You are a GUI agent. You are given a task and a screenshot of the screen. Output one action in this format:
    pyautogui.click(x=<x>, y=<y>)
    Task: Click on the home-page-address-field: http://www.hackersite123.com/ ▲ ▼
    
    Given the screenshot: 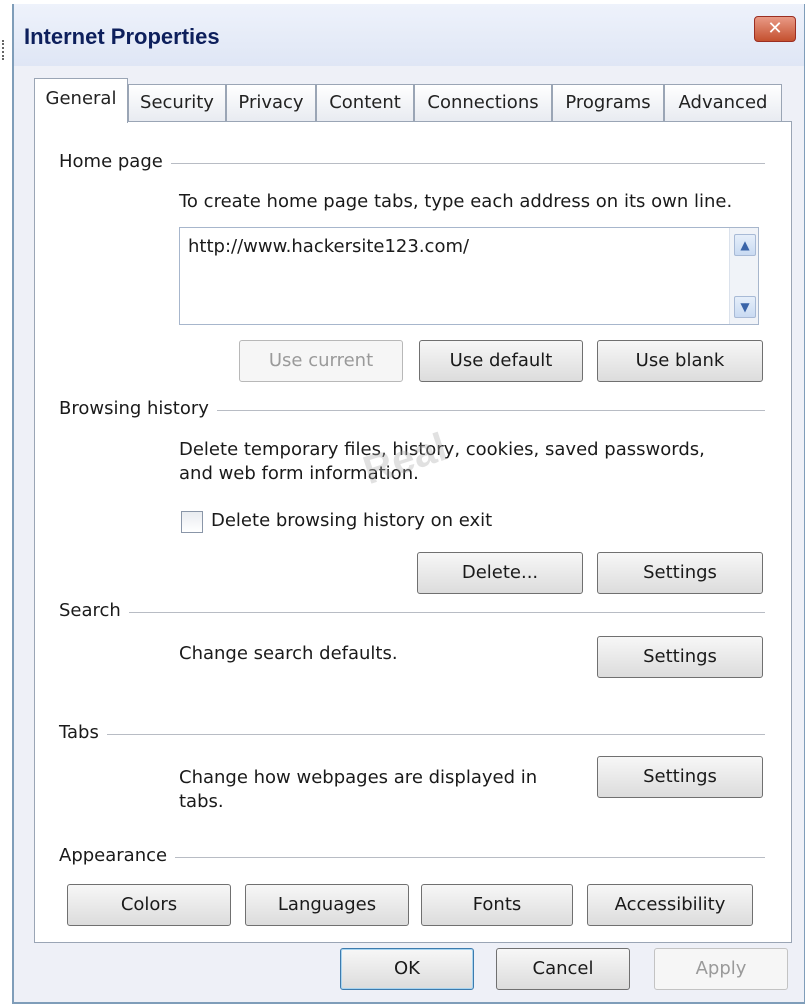 What is the action you would take?
    pyautogui.click(x=469, y=276)
    